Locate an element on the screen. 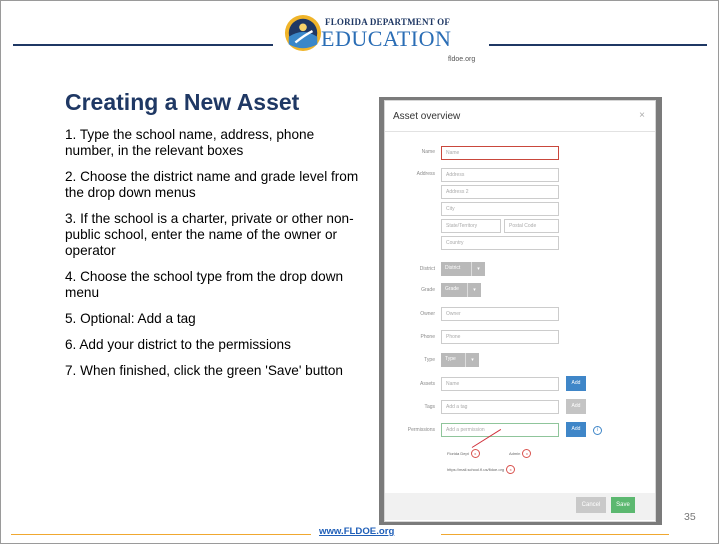  footer-rule-right is located at coordinates (555, 534).